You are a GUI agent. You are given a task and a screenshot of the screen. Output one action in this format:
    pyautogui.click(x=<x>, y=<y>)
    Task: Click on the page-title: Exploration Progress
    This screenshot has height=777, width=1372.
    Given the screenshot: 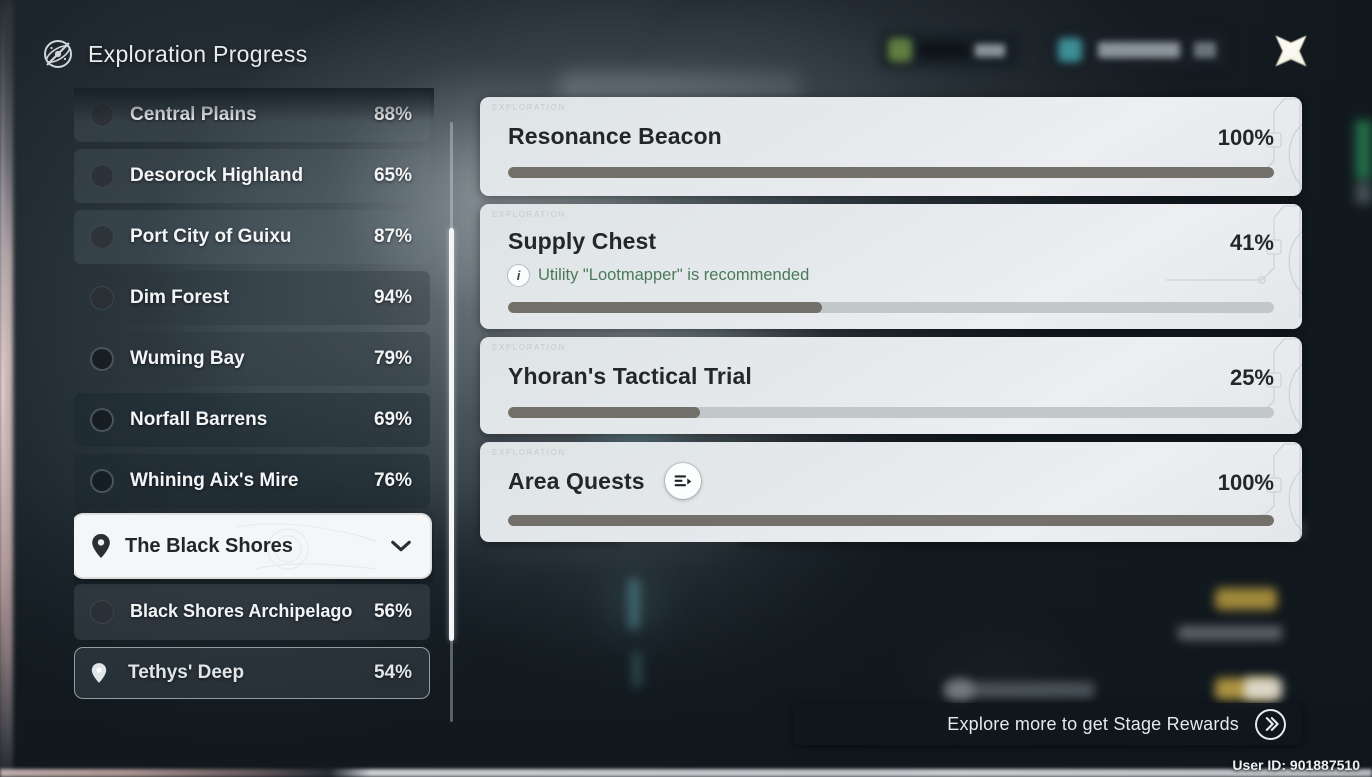 What is the action you would take?
    pyautogui.click(x=198, y=53)
    